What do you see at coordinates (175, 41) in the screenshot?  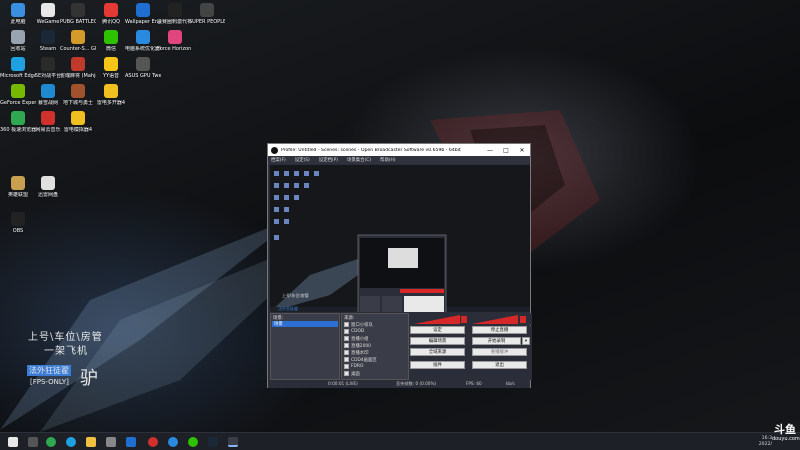 I see `desktop-icon: Force Horizon 5` at bounding box center [175, 41].